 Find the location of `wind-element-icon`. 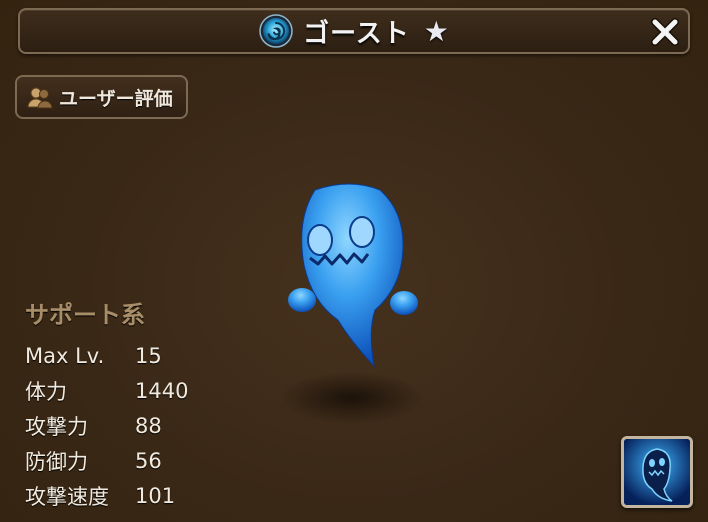

wind-element-icon is located at coordinates (276, 31).